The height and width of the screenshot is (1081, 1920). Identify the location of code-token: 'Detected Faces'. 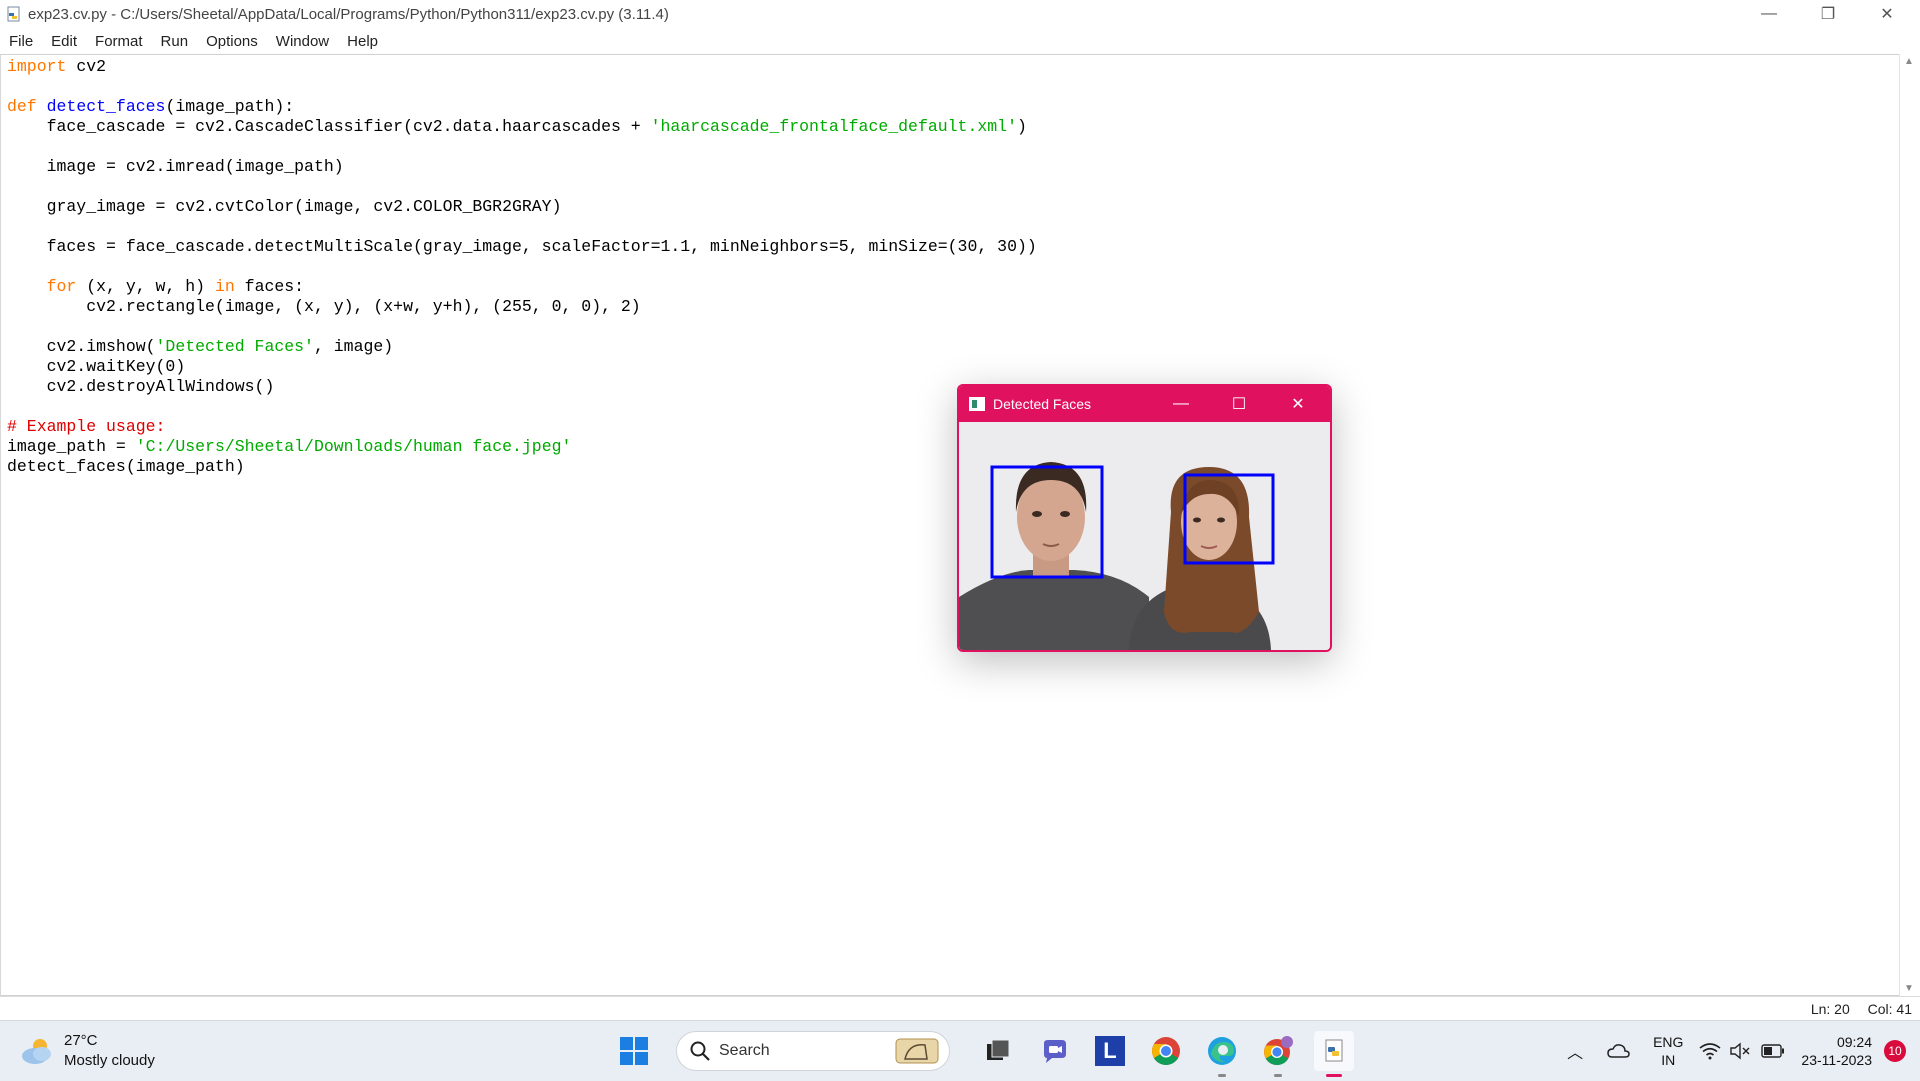
(234, 346).